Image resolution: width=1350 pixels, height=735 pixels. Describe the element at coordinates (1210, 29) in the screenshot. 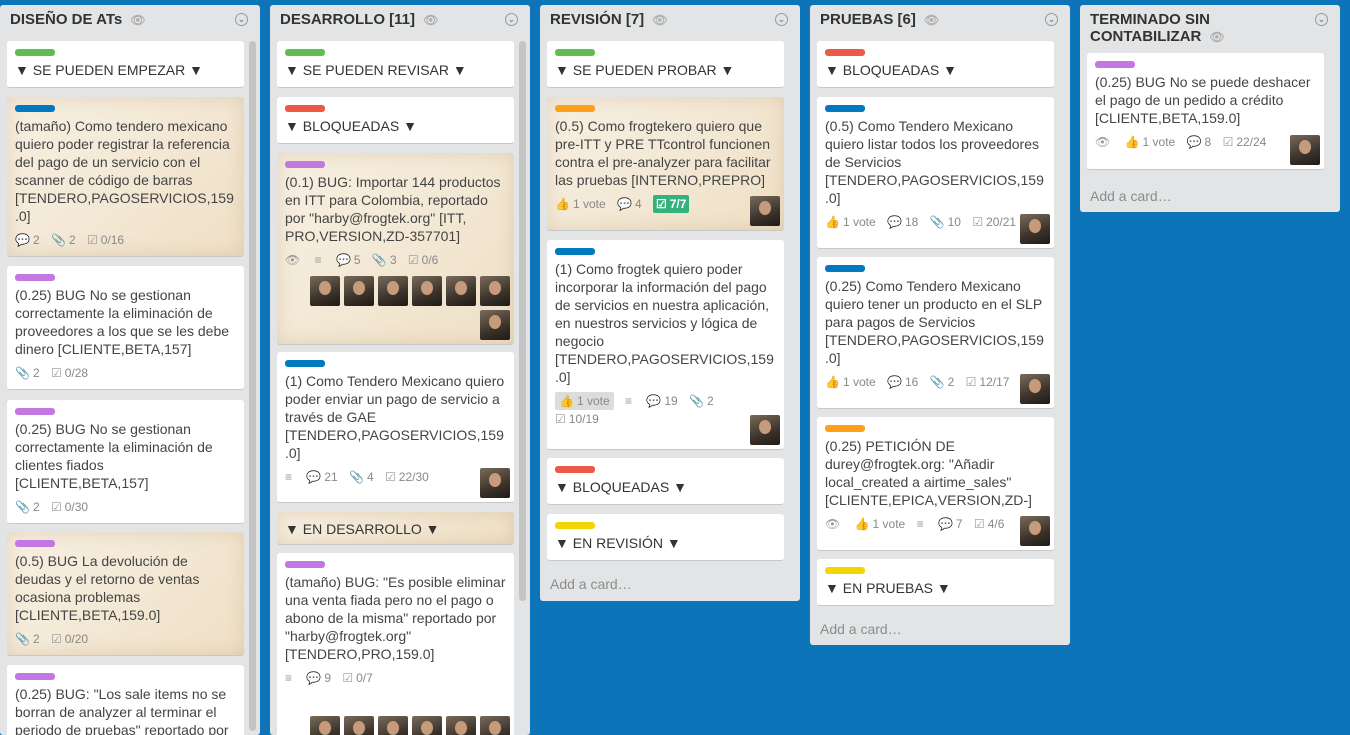

I see `list-header: TERMINADO SIN CONTABILIZAR 👁 ⌄` at that location.